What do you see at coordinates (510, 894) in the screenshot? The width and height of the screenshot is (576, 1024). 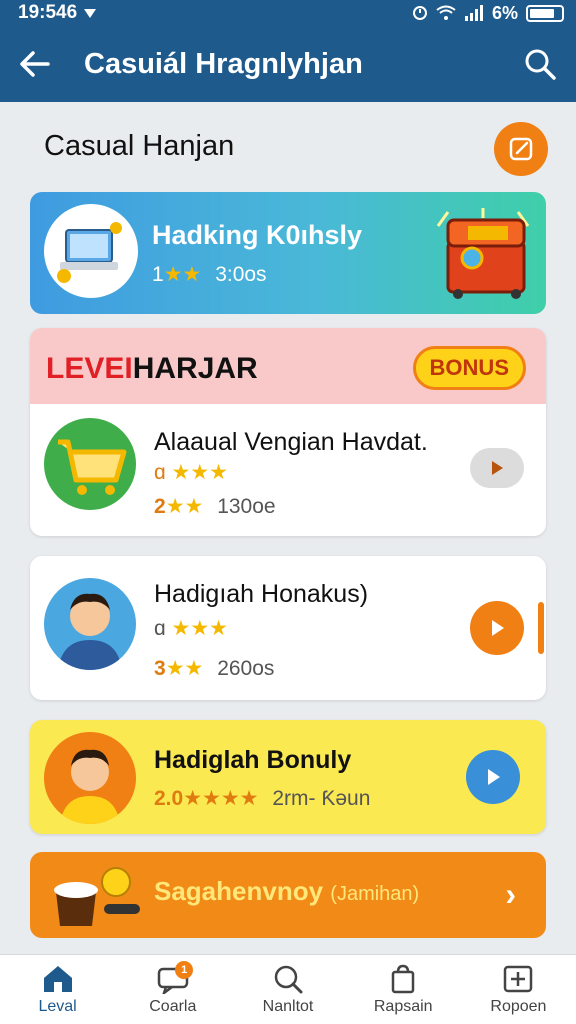 I see `chevron-right-icon: ›` at bounding box center [510, 894].